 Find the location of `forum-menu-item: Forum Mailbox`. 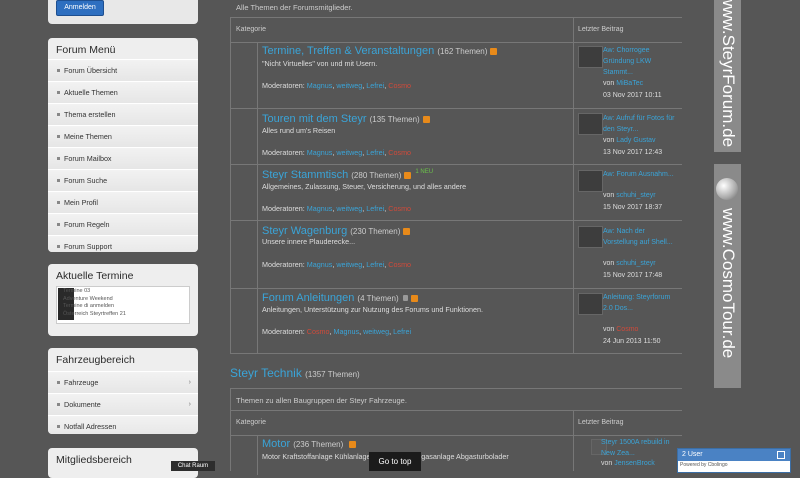

forum-menu-item: Forum Mailbox is located at coordinates (123, 158).